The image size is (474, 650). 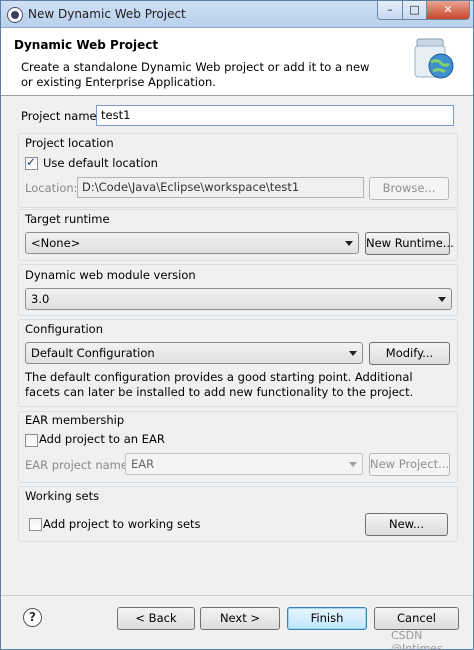 What do you see at coordinates (327, 618) in the screenshot?
I see `finish-button: Finish` at bounding box center [327, 618].